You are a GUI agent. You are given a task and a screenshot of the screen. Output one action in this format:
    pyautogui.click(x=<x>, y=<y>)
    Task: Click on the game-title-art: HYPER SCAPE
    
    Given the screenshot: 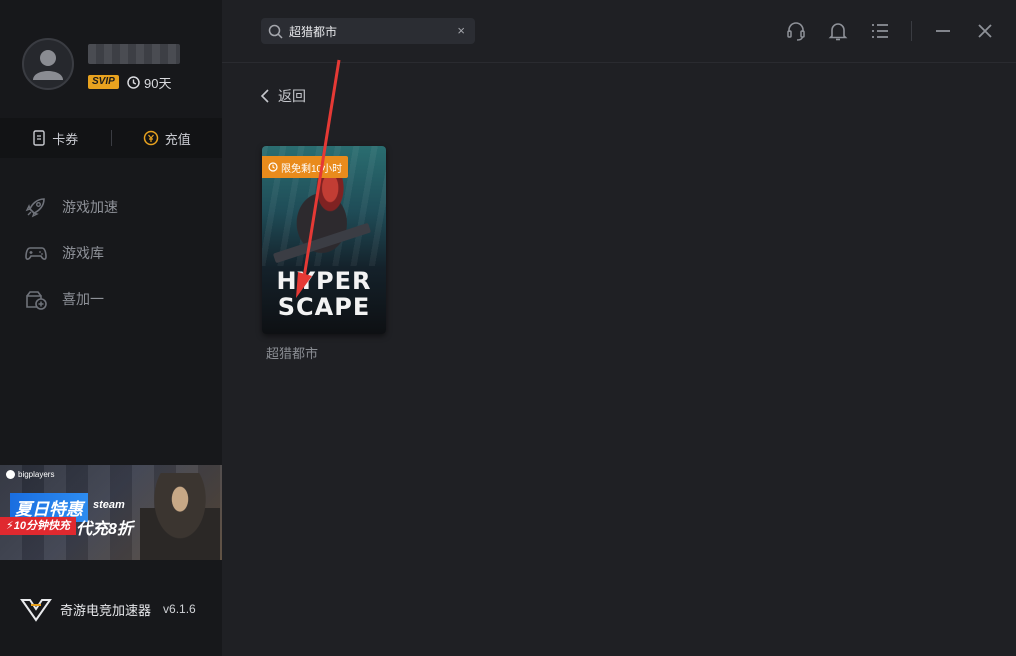 What is the action you would take?
    pyautogui.click(x=324, y=294)
    